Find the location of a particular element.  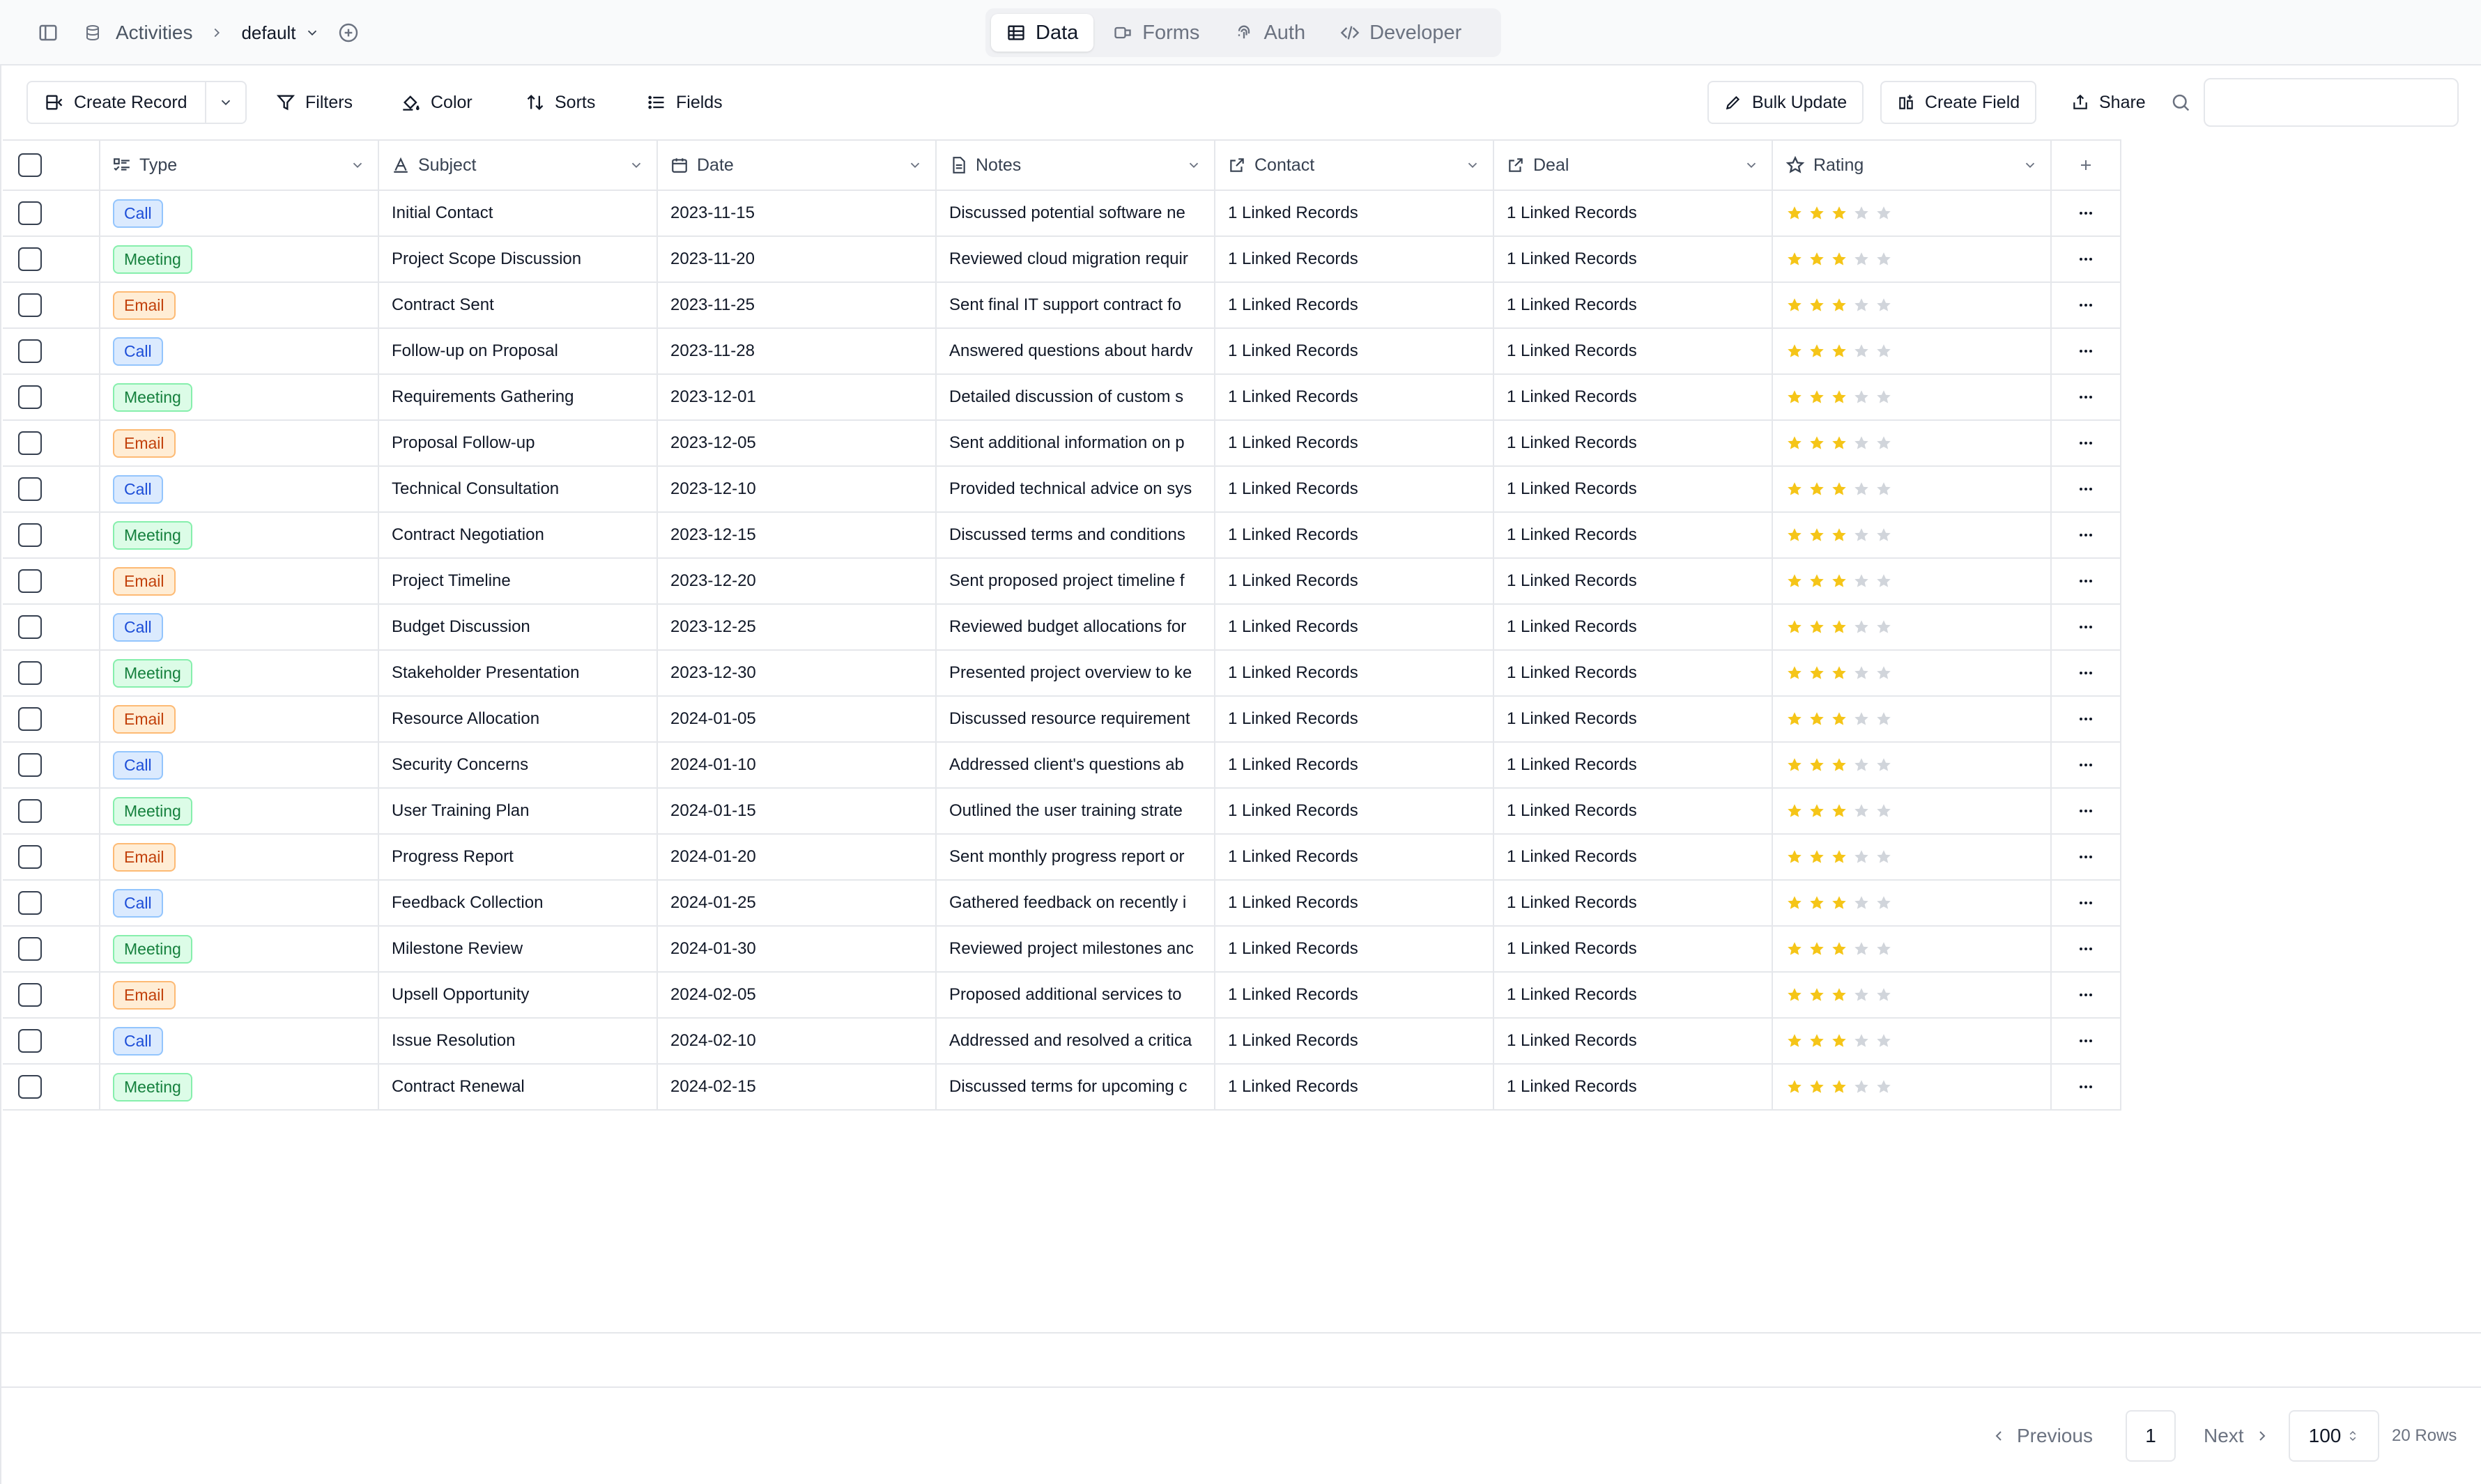

page-number: 1 is located at coordinates (2151, 1436).